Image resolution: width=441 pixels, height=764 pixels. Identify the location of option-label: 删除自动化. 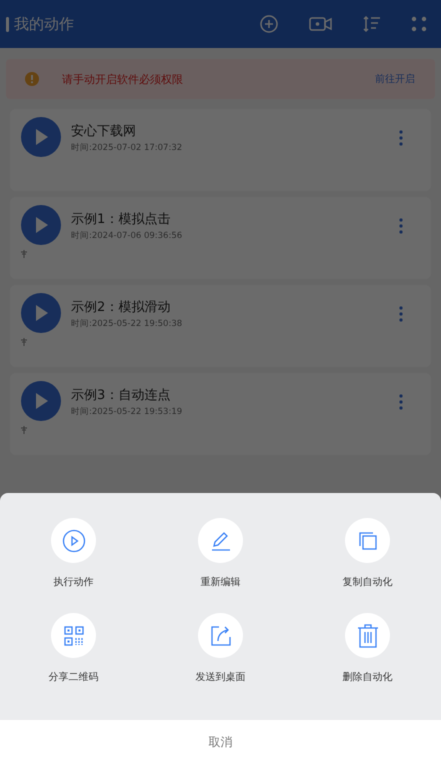
(367, 677).